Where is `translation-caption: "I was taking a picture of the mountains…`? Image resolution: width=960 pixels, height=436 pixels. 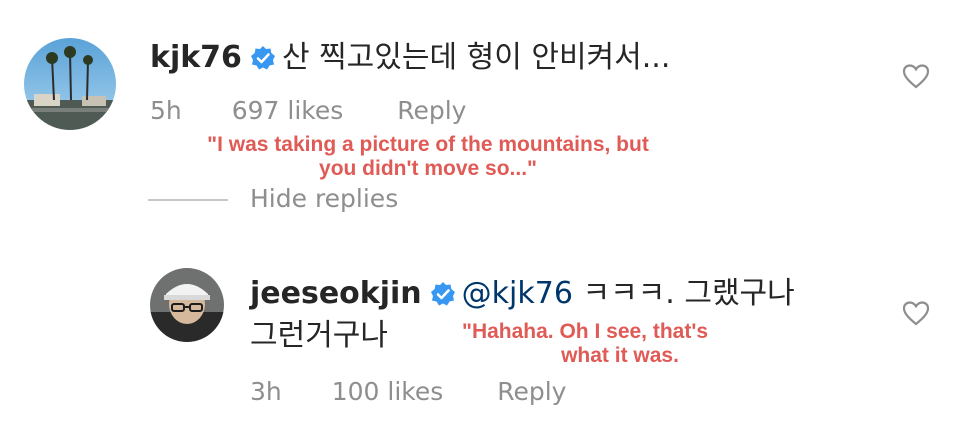 translation-caption: "I was taking a picture of the mountains… is located at coordinates (428, 157).